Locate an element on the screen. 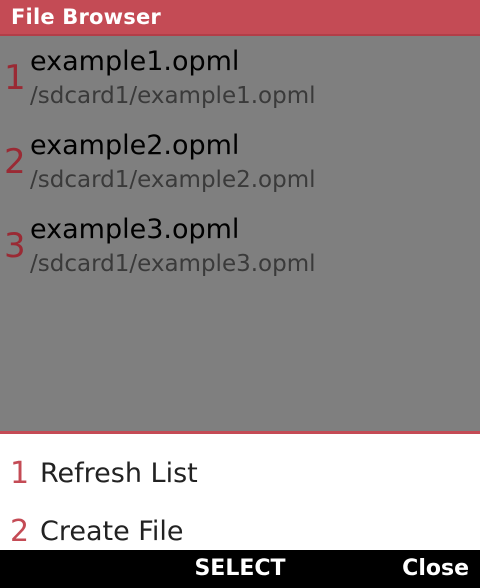  file-item-name: example3.opml is located at coordinates (135, 229).